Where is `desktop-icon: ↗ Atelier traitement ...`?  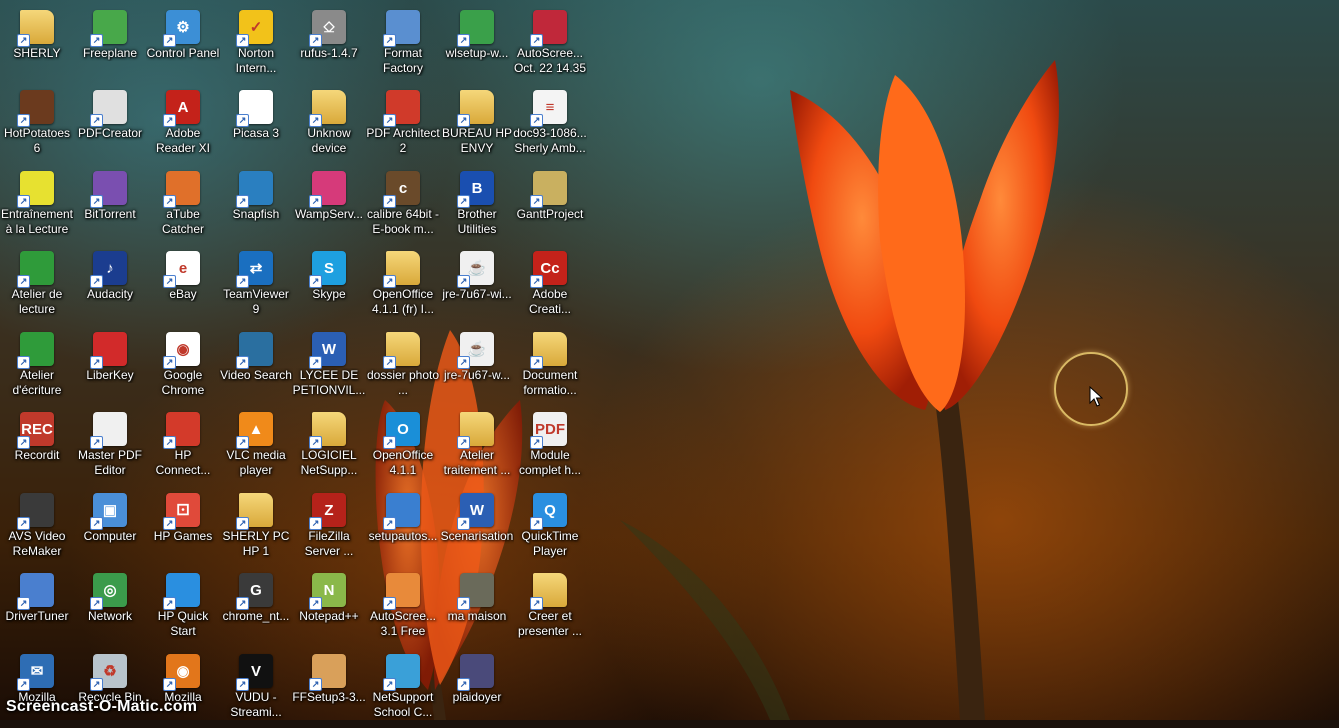 desktop-icon: ↗ Atelier traitement ... is located at coordinates (477, 447).